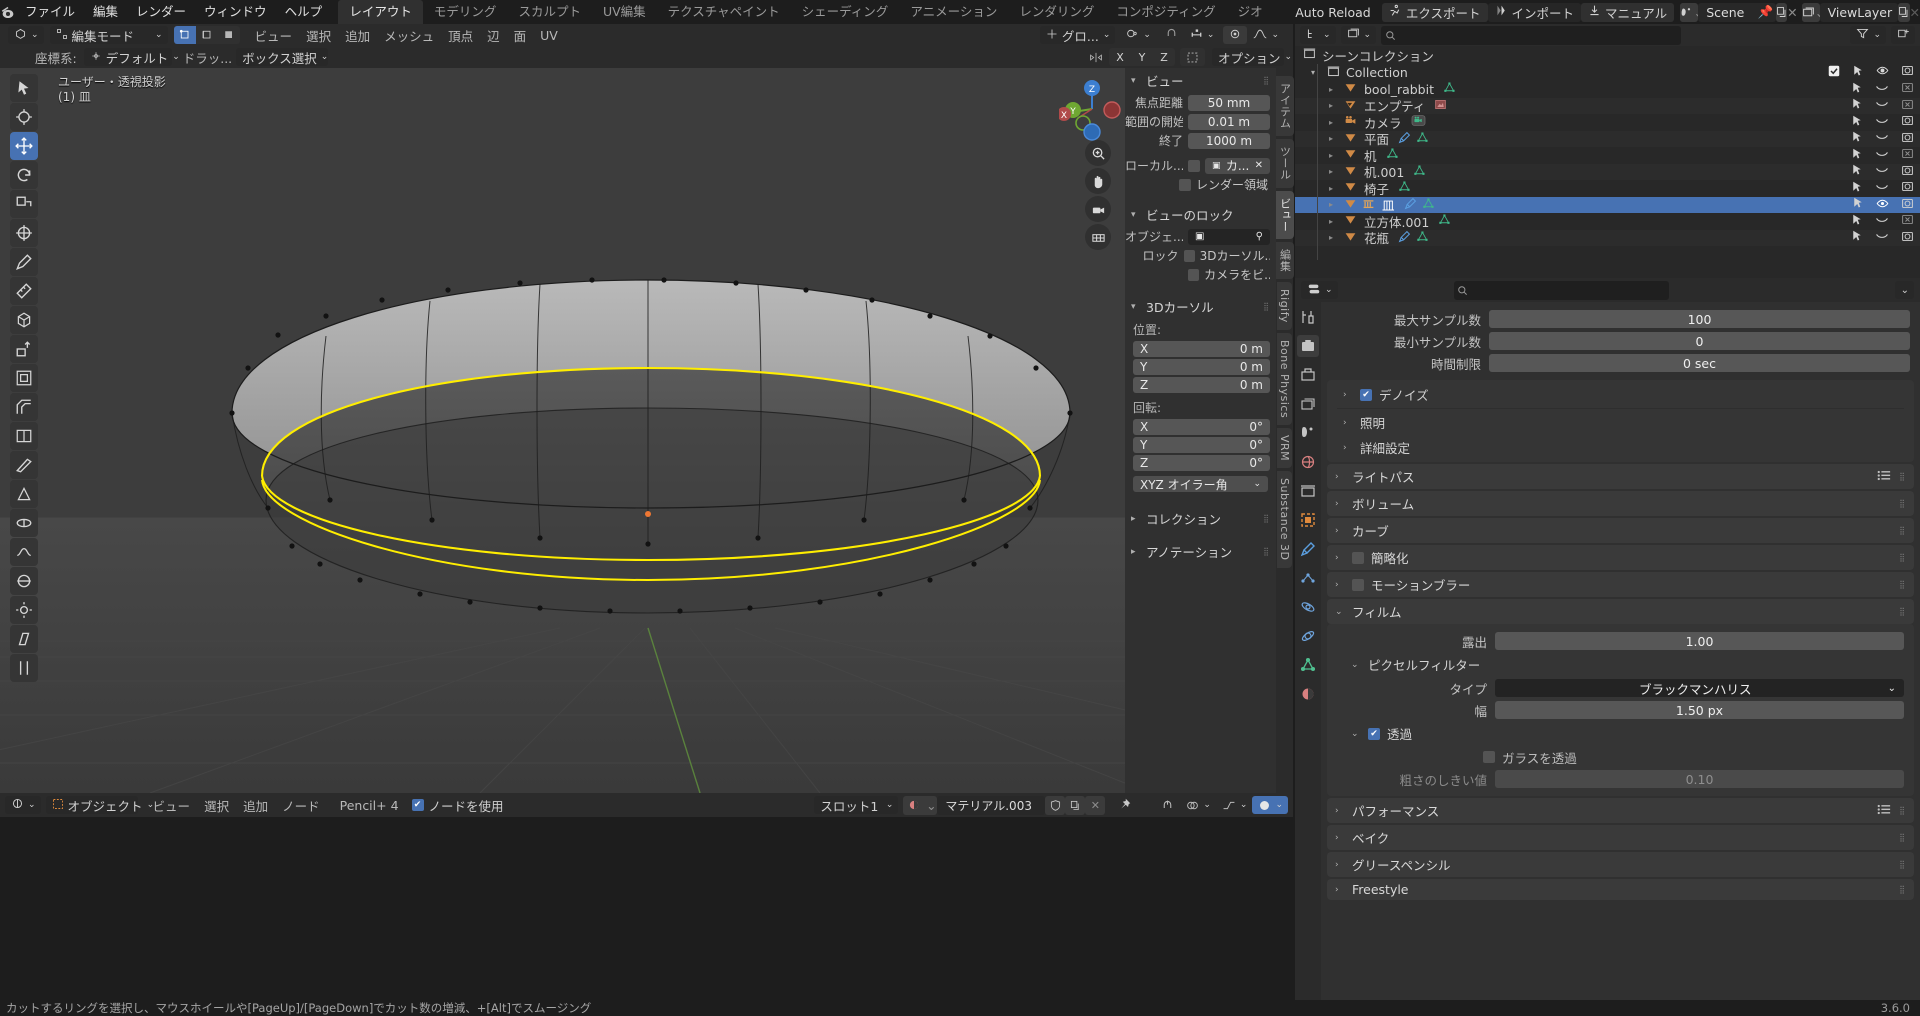 The image size is (1920, 1016). I want to click on simplify-checkbox, so click(1358, 557).